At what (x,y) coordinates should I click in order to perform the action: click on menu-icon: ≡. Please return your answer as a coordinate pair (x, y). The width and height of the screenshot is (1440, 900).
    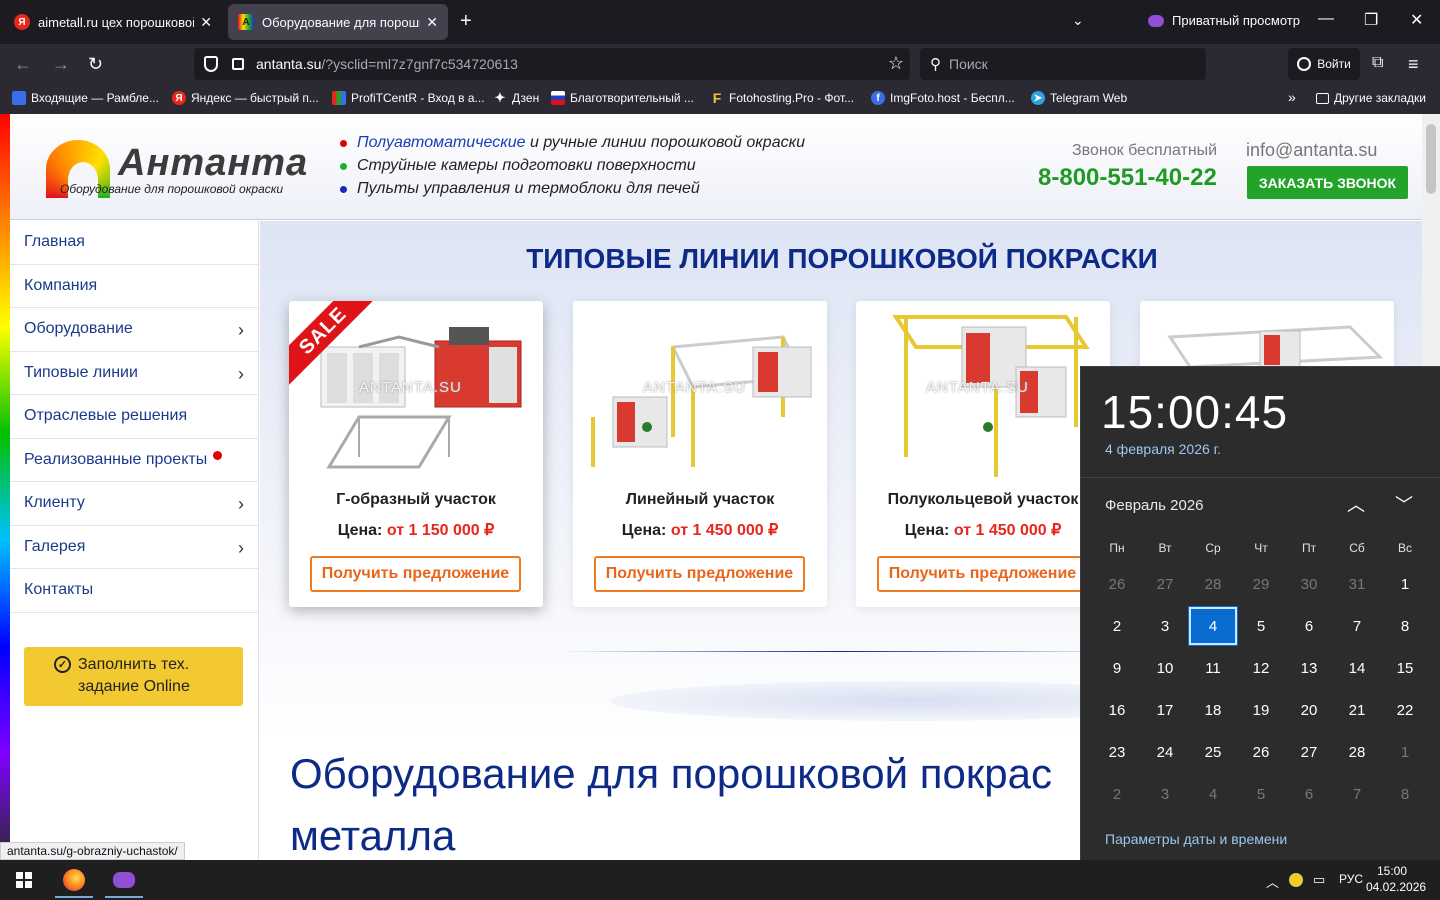
    Looking at the image, I should click on (1413, 64).